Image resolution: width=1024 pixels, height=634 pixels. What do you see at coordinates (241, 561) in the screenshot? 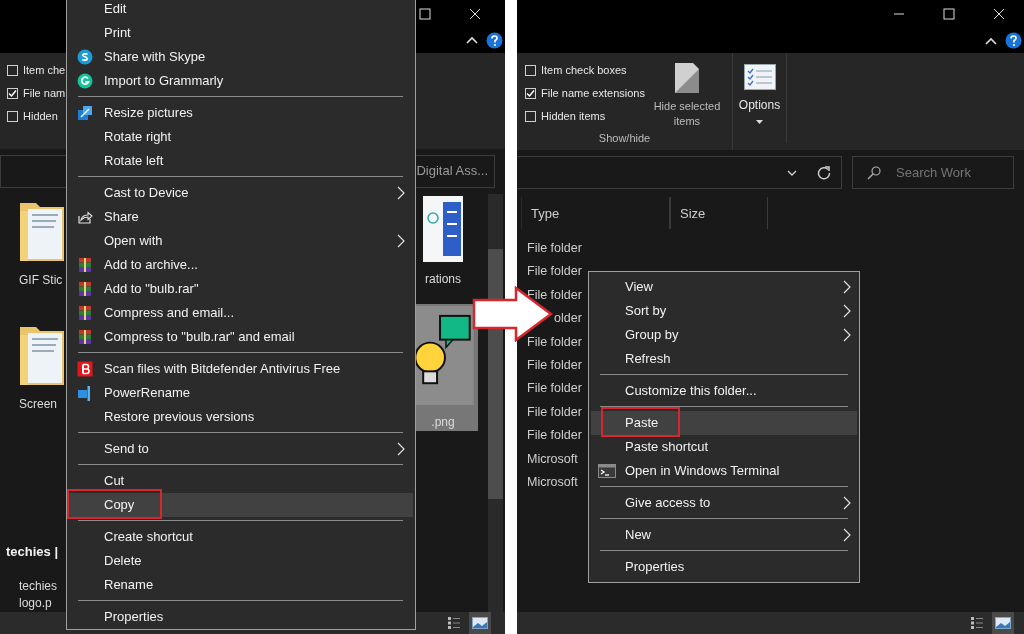
I see `menu-item: Delete` at bounding box center [241, 561].